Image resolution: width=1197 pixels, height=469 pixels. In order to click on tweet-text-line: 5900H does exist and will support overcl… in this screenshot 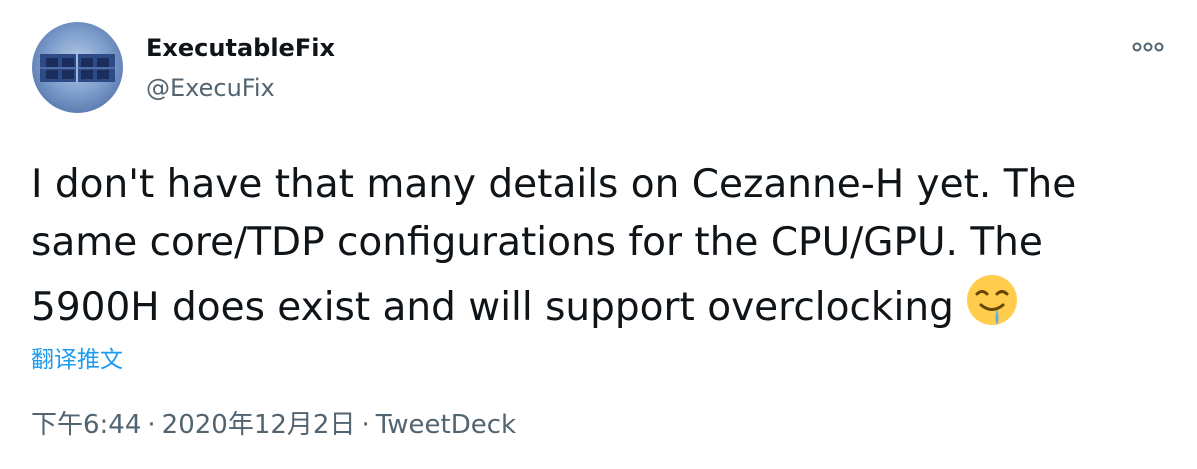, I will do `click(591, 304)`.